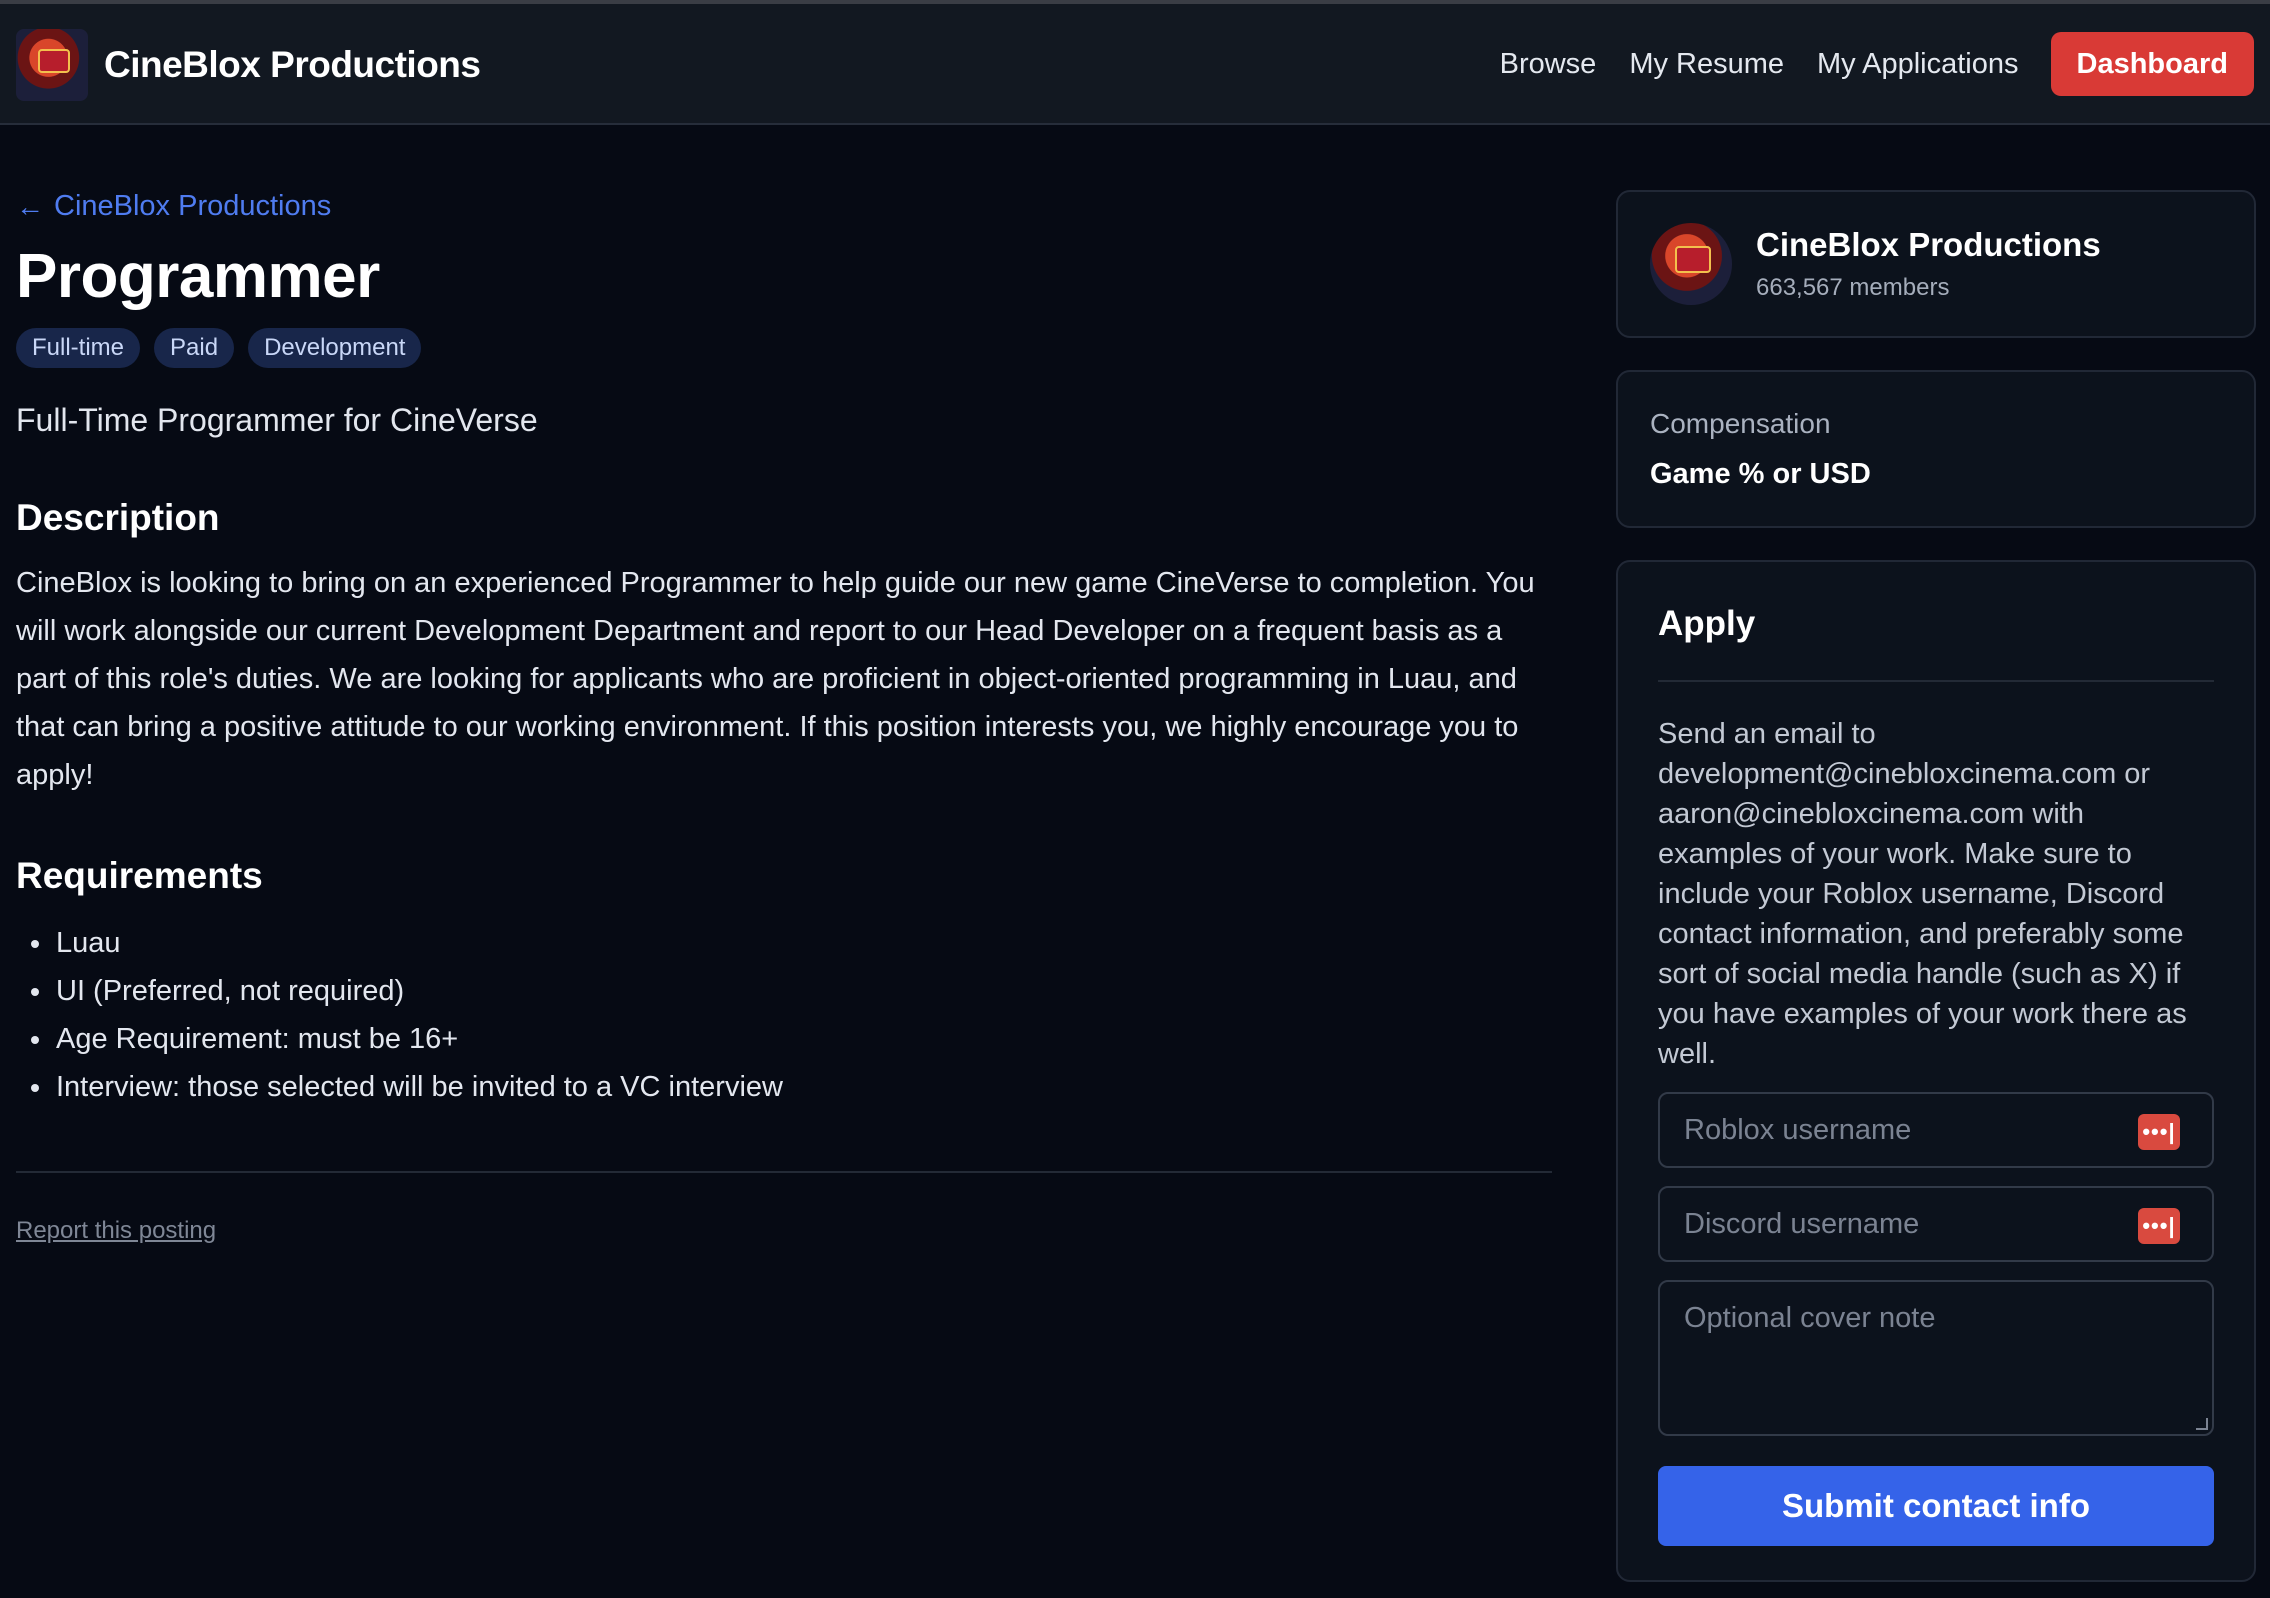  I want to click on dashboard-button: Dashboard, so click(2152, 64).